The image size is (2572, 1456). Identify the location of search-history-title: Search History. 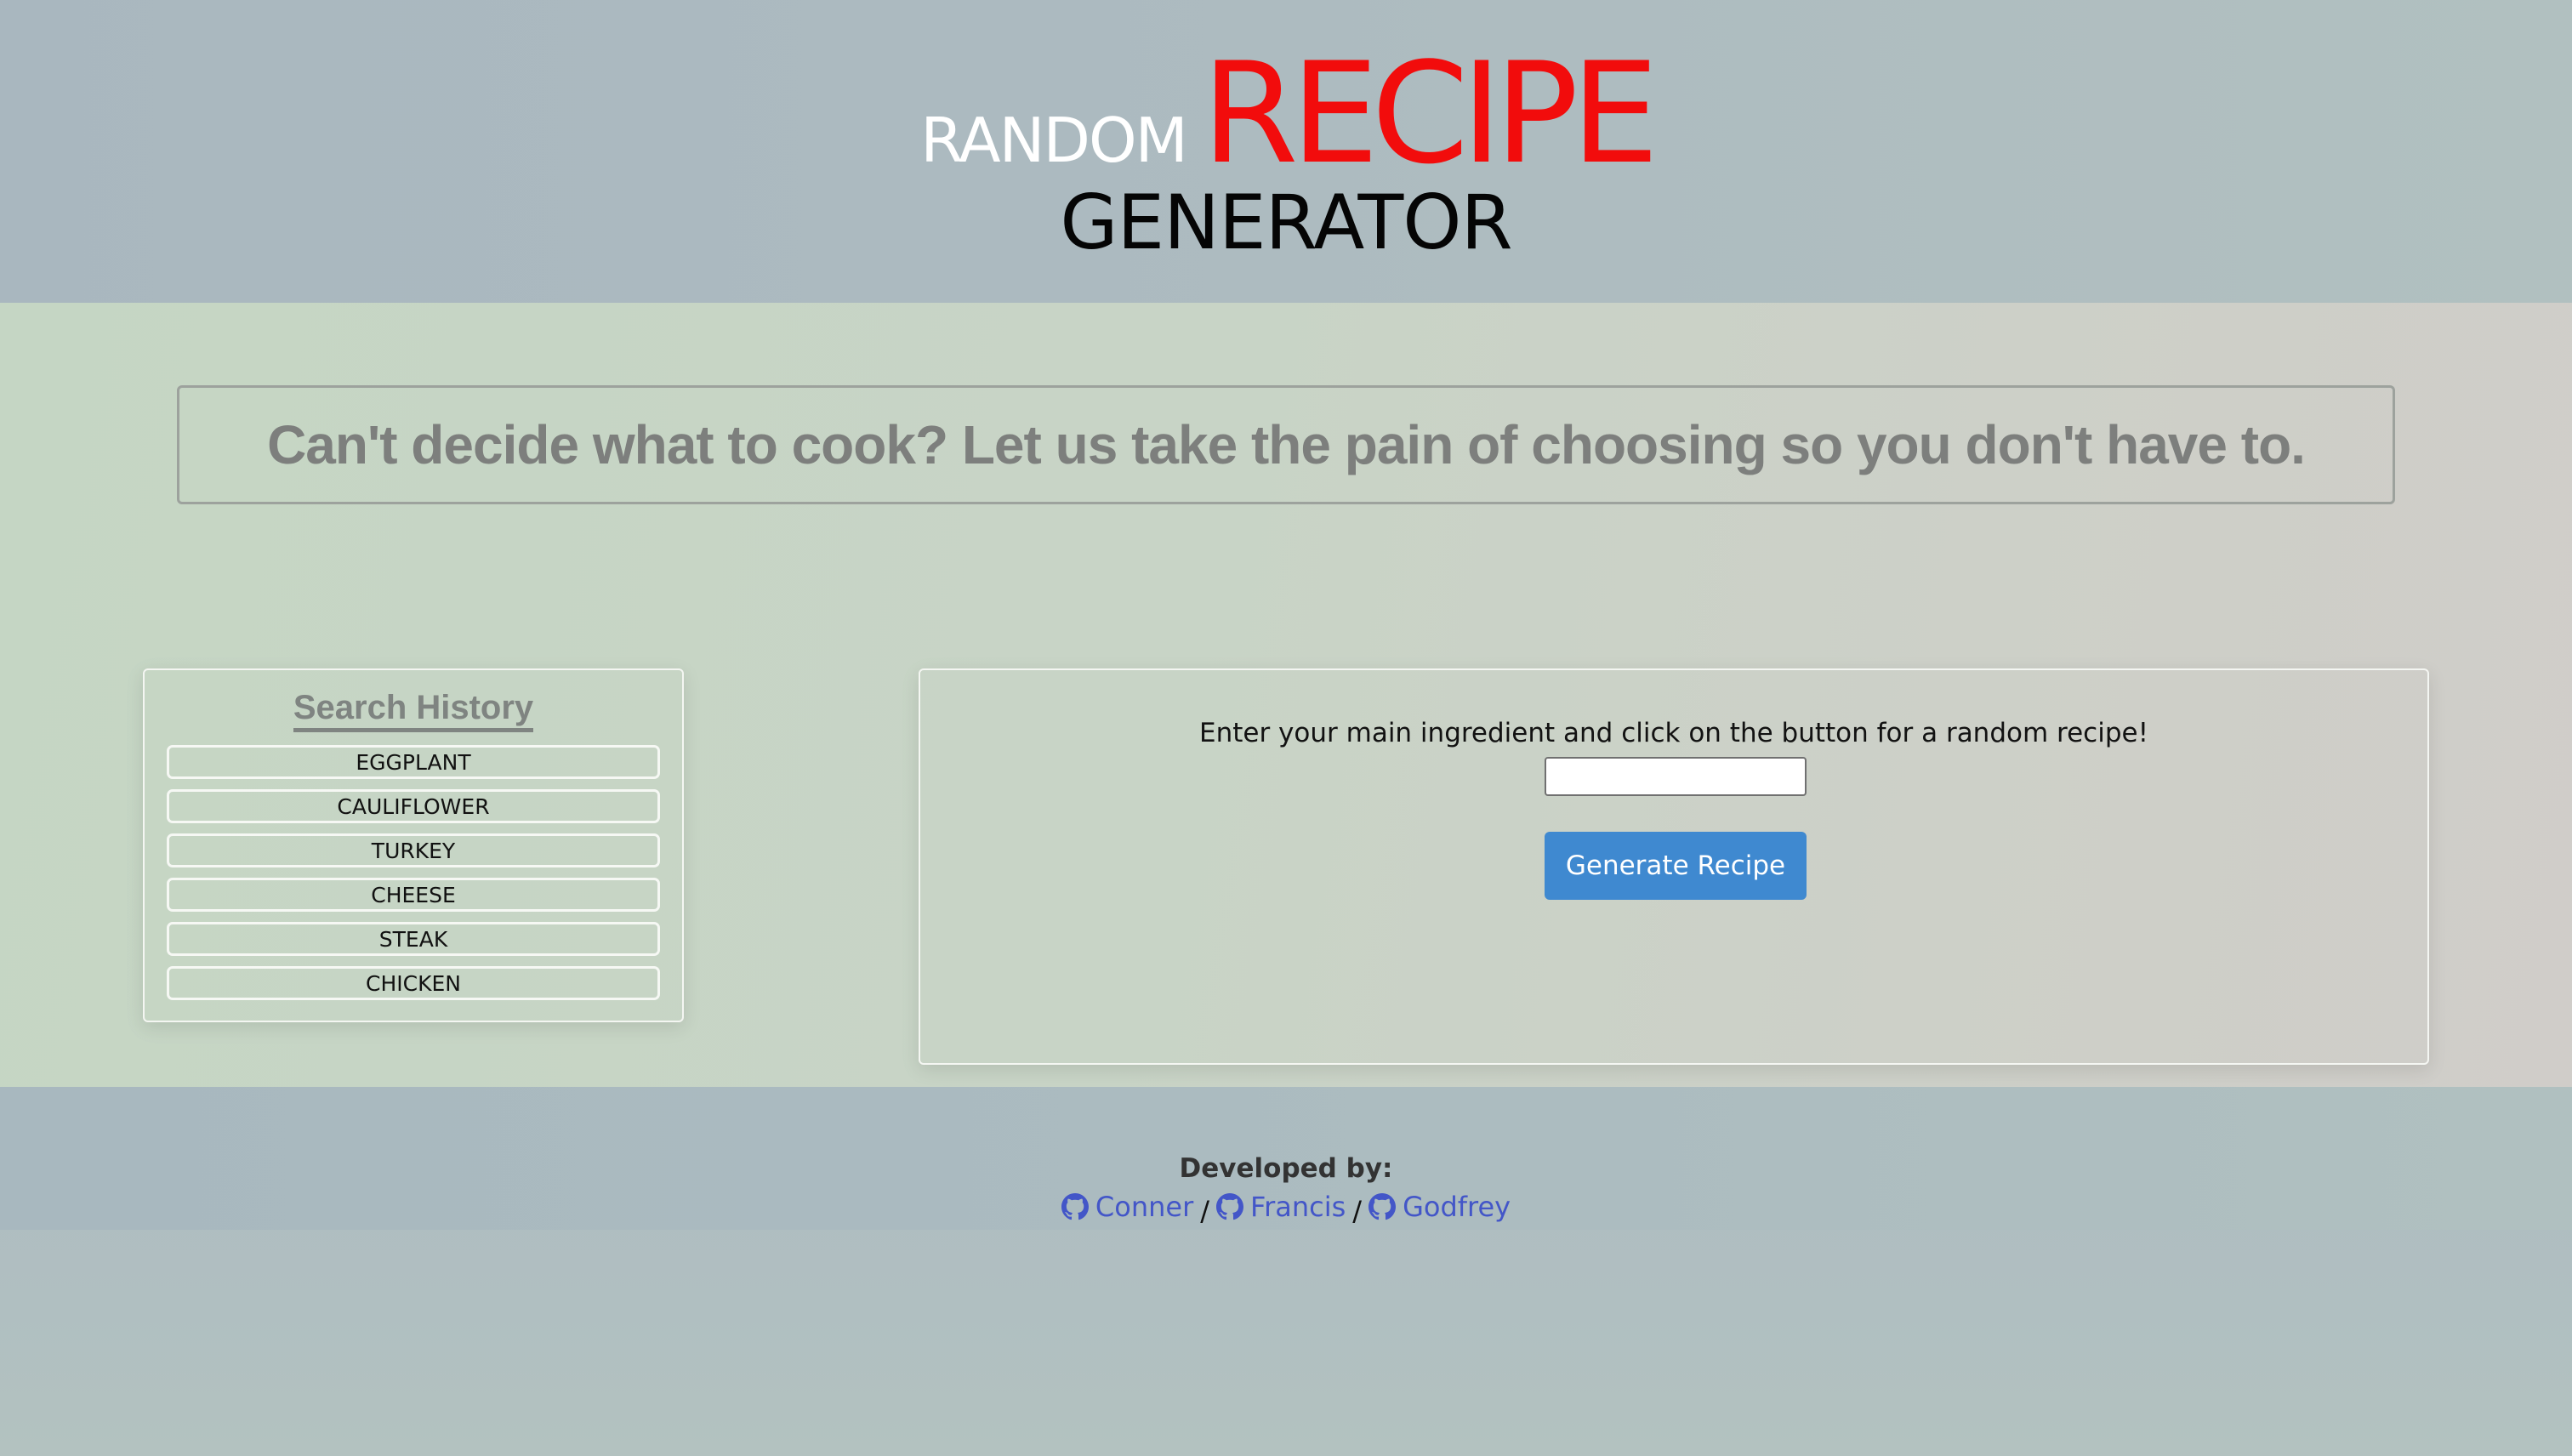
(414, 710).